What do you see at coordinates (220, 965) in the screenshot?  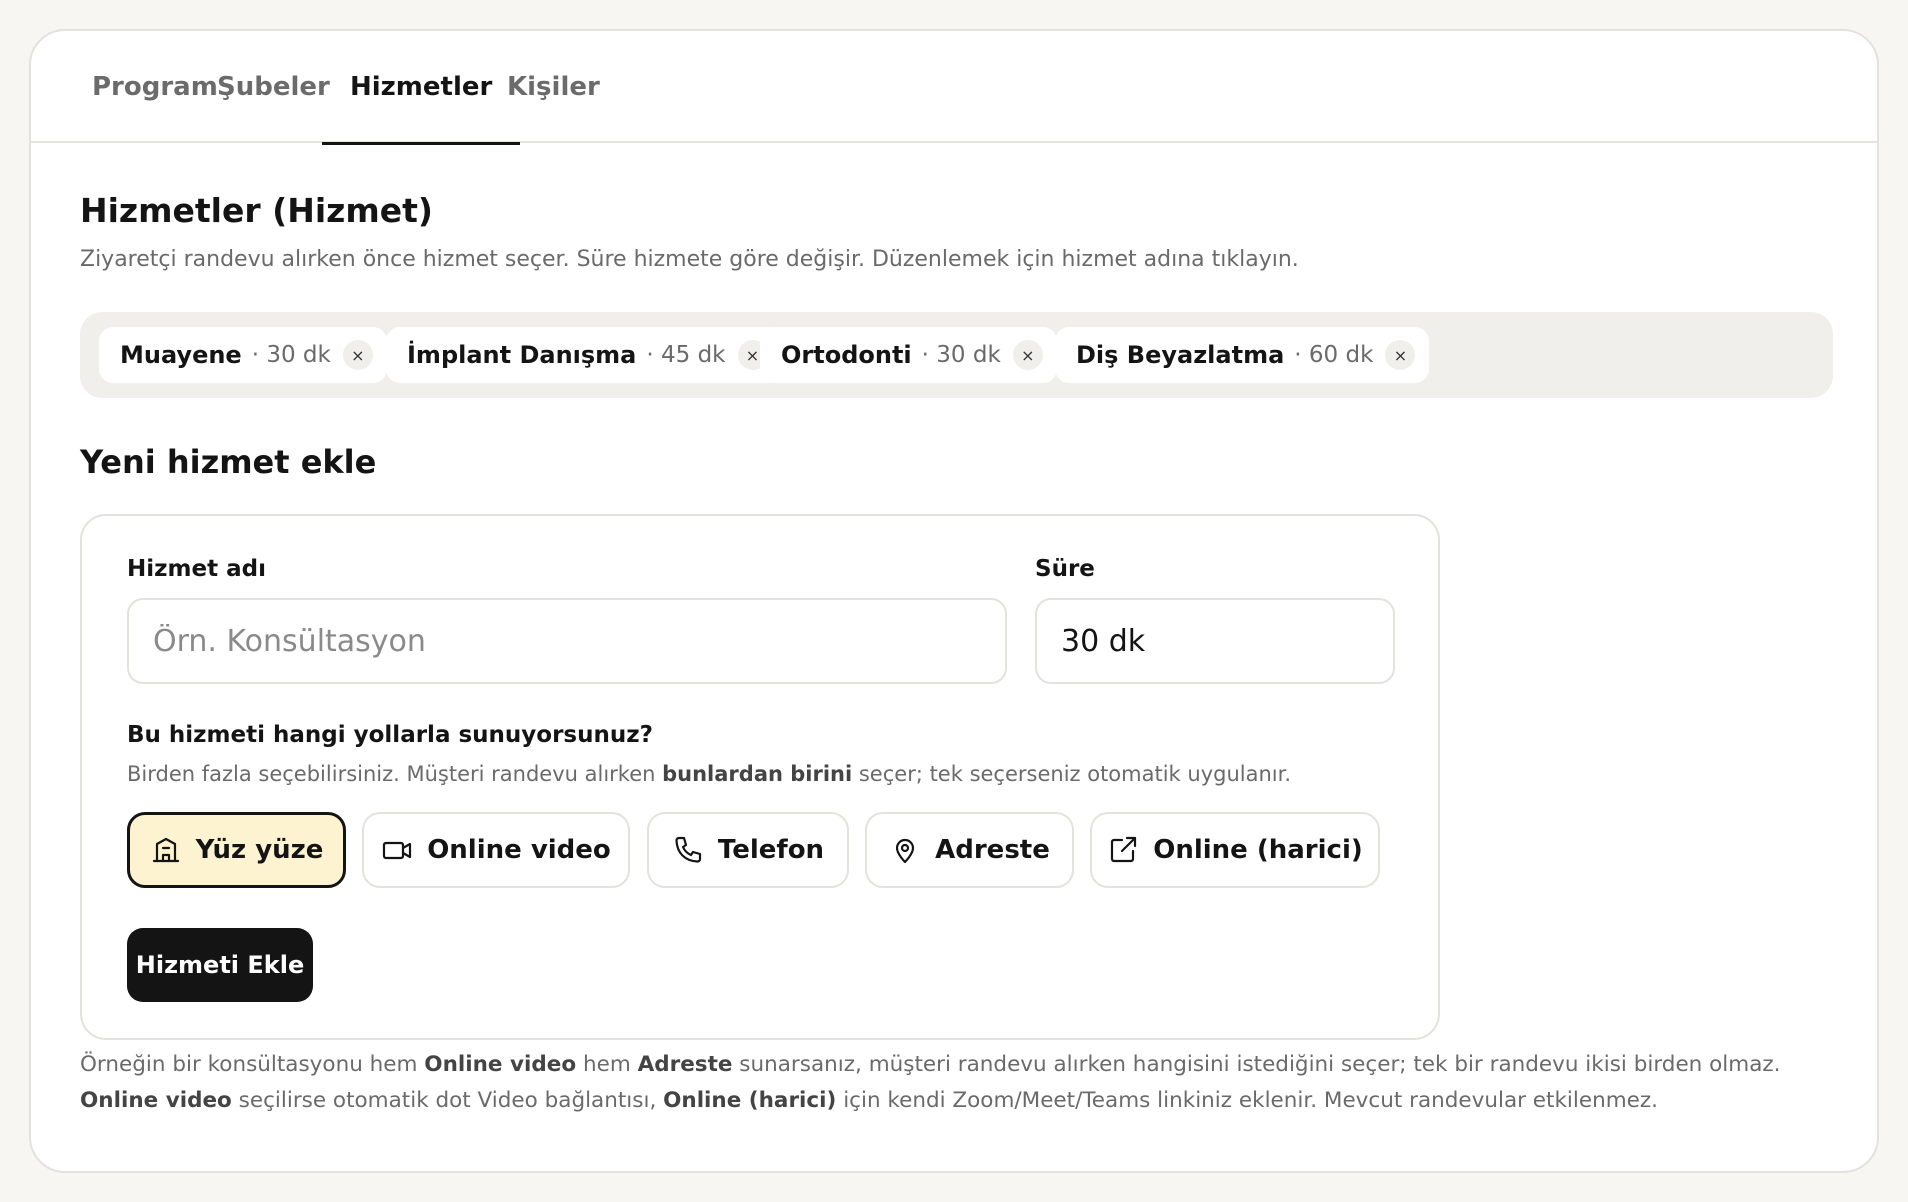 I see `add-service-button: Hizmeti Ekle` at bounding box center [220, 965].